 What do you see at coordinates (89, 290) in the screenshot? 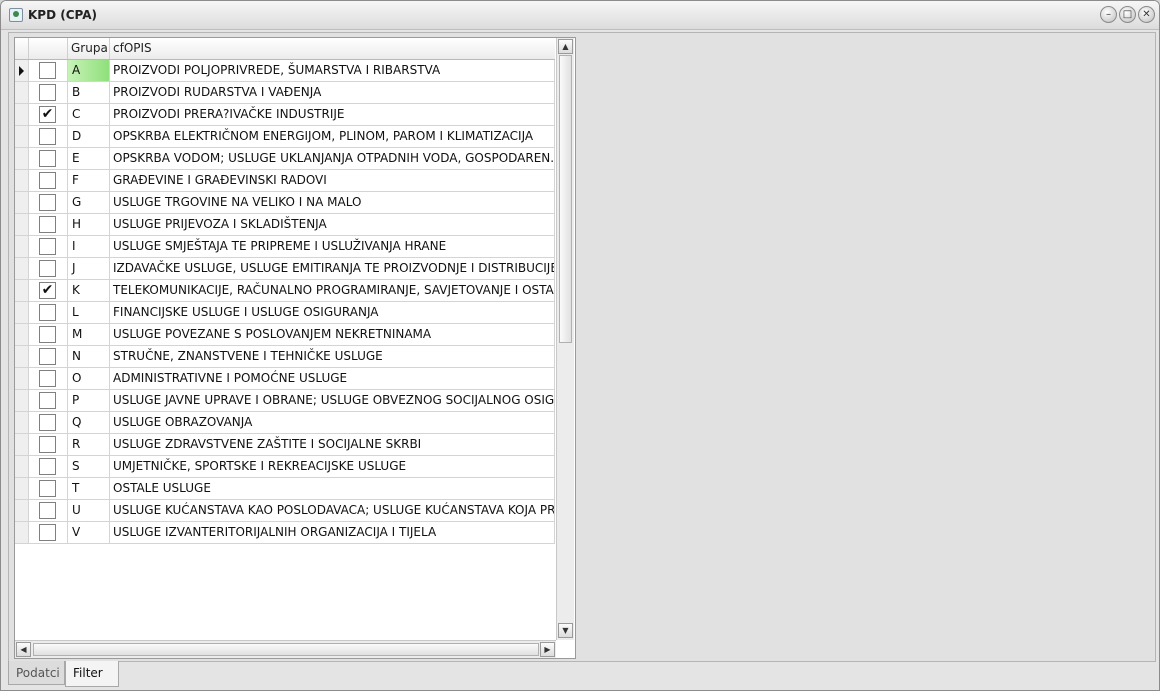
I see `grupa-cell: K` at bounding box center [89, 290].